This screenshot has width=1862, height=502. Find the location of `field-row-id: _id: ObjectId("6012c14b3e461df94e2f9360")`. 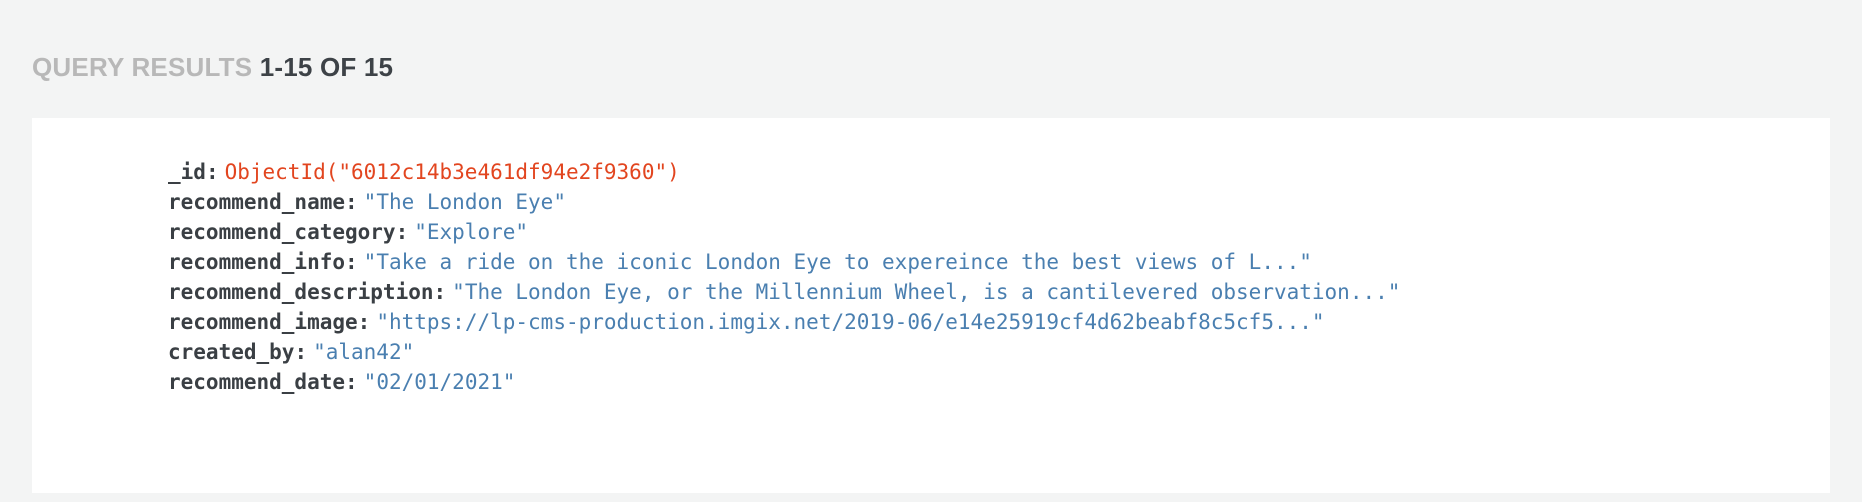

field-row-id: _id: ObjectId("6012c14b3e461df94e2f9360") is located at coordinates (784, 172).